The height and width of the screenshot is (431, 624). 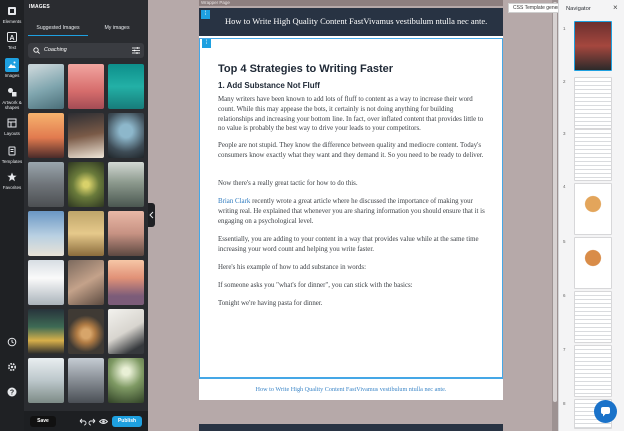 I want to click on star-icon, so click(x=12, y=177).